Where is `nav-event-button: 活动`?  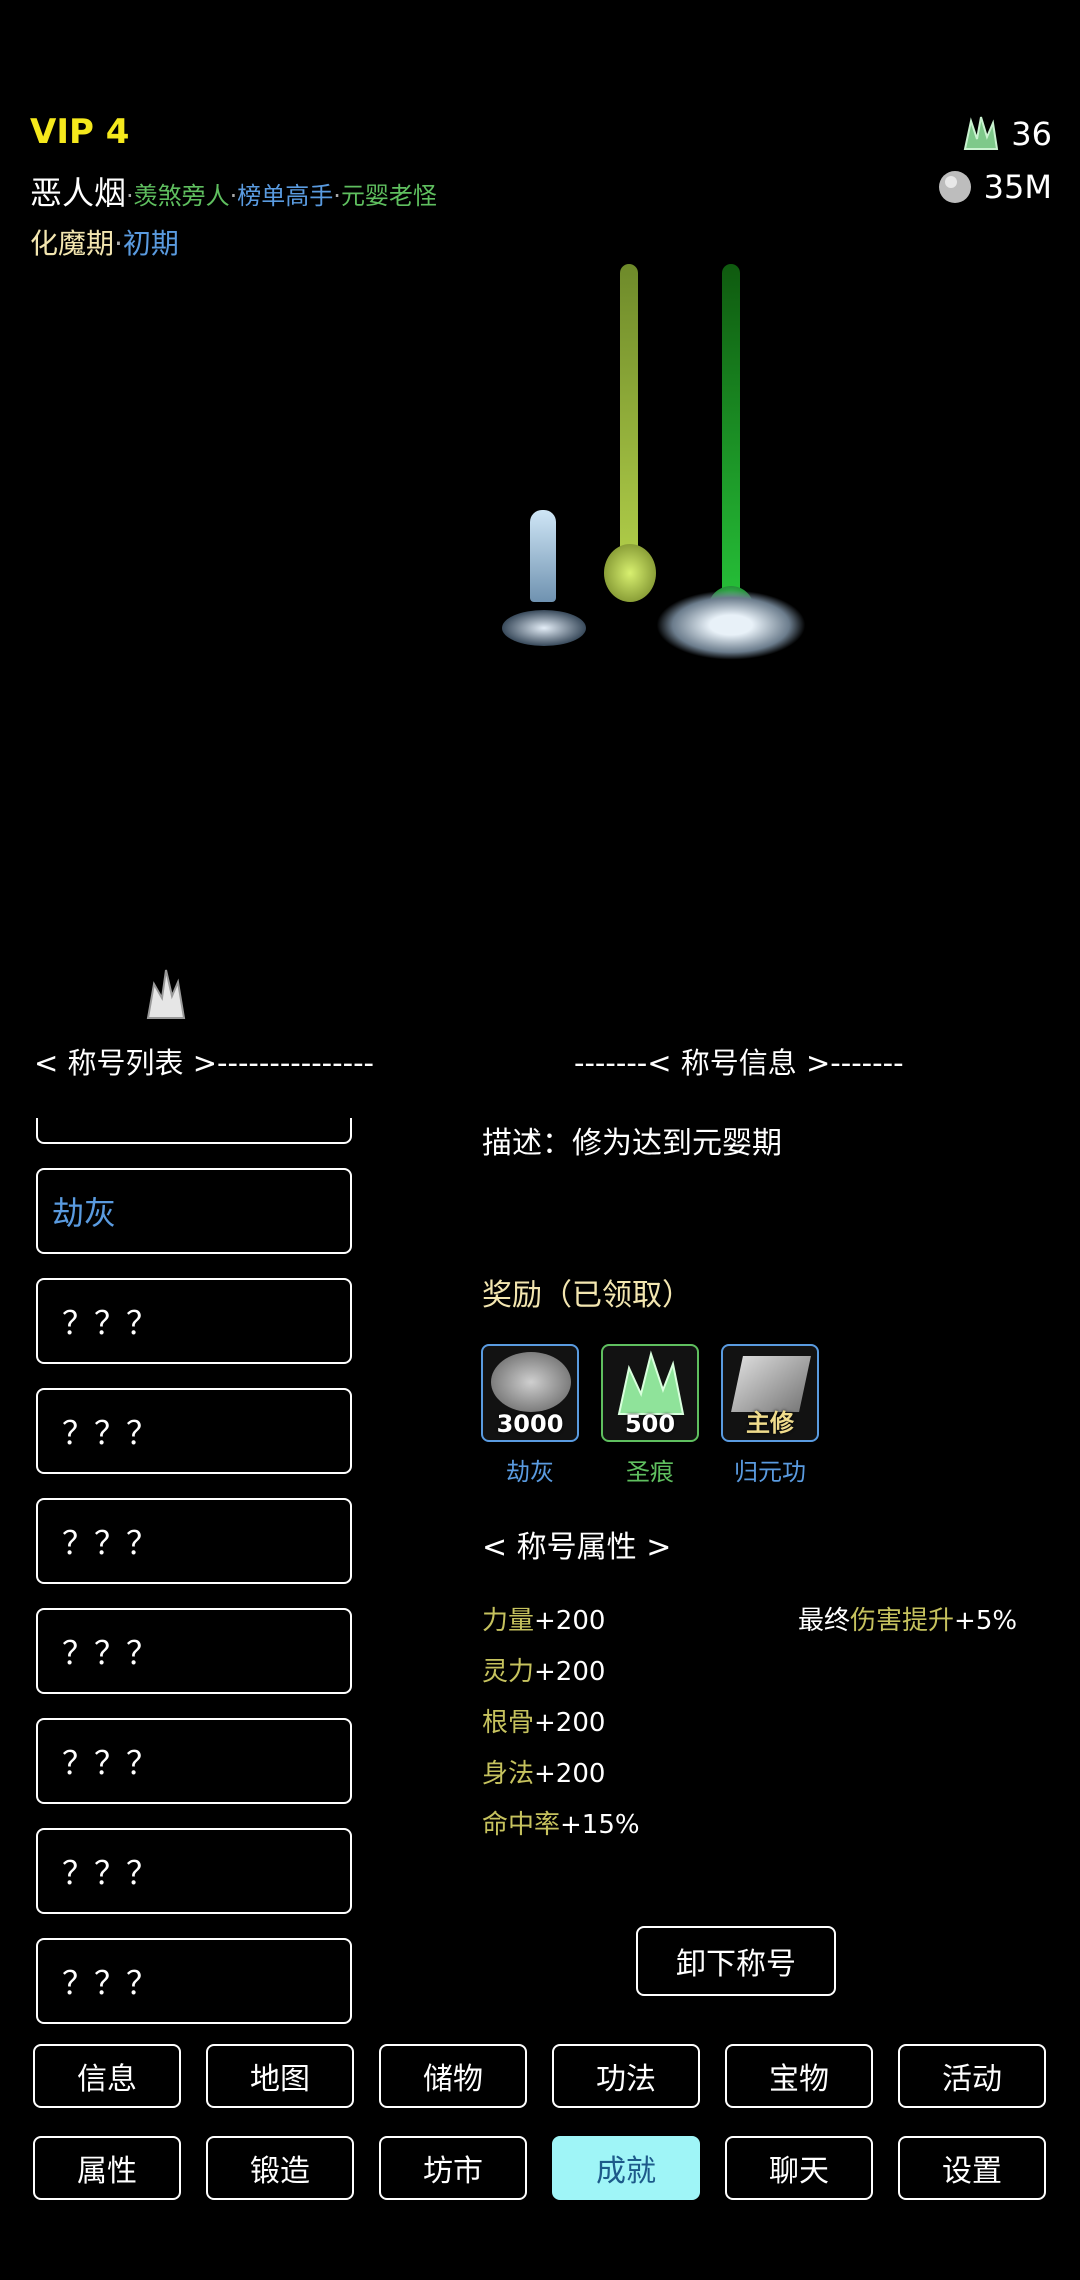 nav-event-button: 活动 is located at coordinates (972, 2076).